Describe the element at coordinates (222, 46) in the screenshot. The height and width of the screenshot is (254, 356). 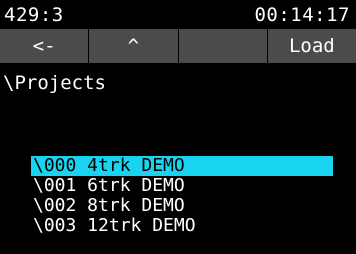
I see `empty-toolbar-button` at that location.